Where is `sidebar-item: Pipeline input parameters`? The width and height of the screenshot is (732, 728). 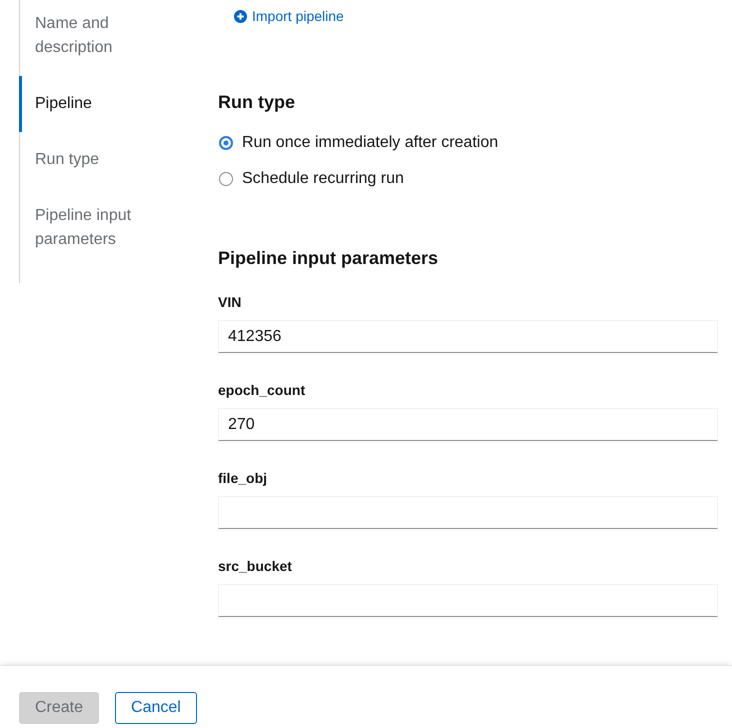 sidebar-item: Pipeline input parameters is located at coordinates (94, 228).